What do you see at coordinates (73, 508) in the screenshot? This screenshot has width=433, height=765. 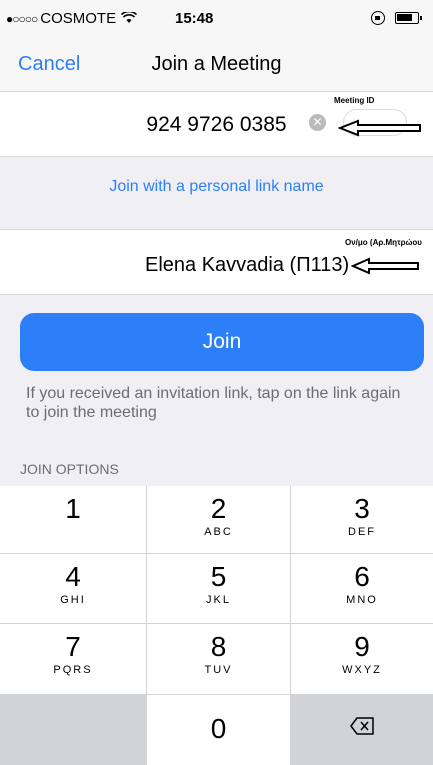 I see `key-digit: 1` at bounding box center [73, 508].